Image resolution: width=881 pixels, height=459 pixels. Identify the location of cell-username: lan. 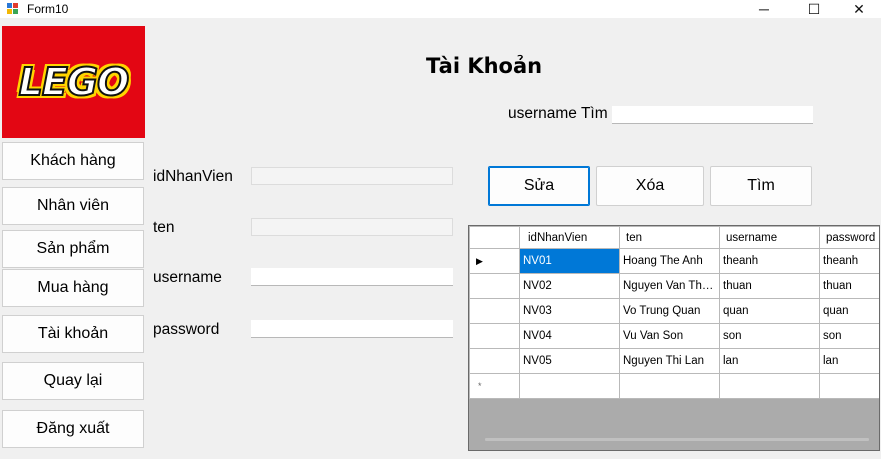
(769, 361).